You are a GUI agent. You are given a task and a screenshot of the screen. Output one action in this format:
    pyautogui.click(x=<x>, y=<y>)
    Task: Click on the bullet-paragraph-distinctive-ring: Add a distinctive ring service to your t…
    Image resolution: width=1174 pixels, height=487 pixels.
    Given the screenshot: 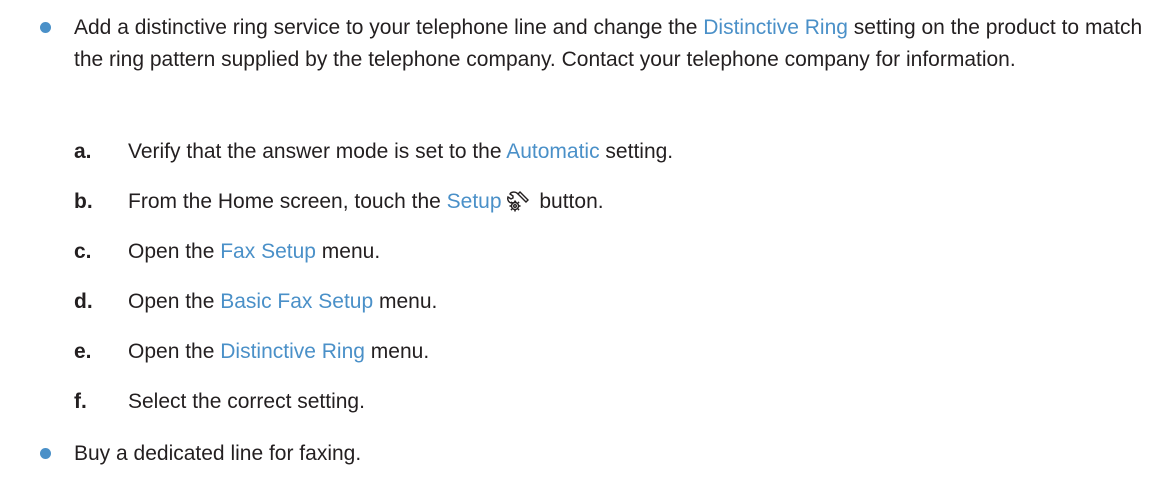 What is the action you would take?
    pyautogui.click(x=622, y=44)
    